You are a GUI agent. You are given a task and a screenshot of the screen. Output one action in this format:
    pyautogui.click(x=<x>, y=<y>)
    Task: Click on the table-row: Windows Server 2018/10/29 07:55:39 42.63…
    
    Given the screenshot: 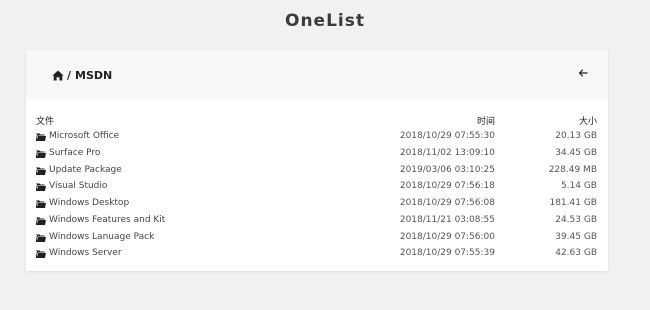 What is the action you would take?
    pyautogui.click(x=317, y=254)
    